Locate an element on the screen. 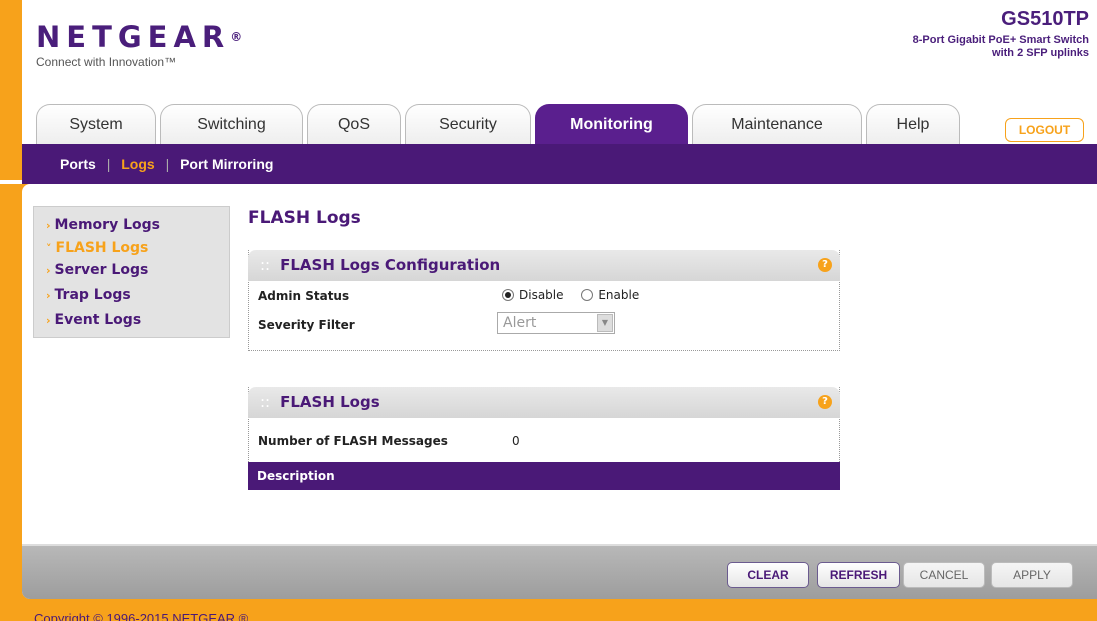  logout-button: LOGOUT is located at coordinates (1044, 130).